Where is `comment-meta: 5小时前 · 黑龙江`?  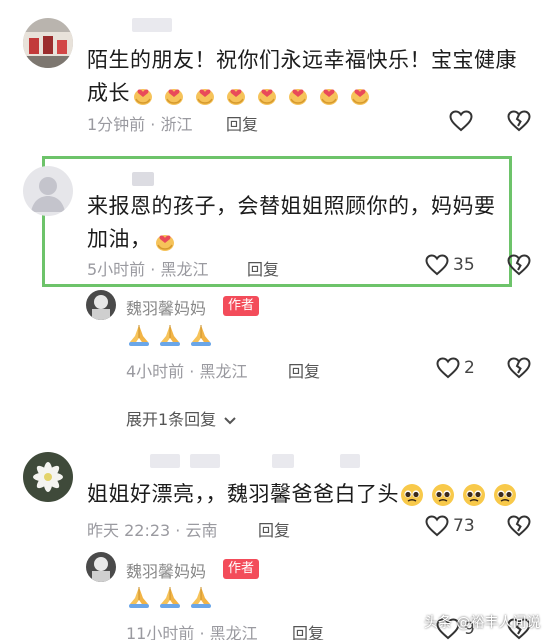 comment-meta: 5小时前 · 黑龙江 is located at coordinates (148, 269).